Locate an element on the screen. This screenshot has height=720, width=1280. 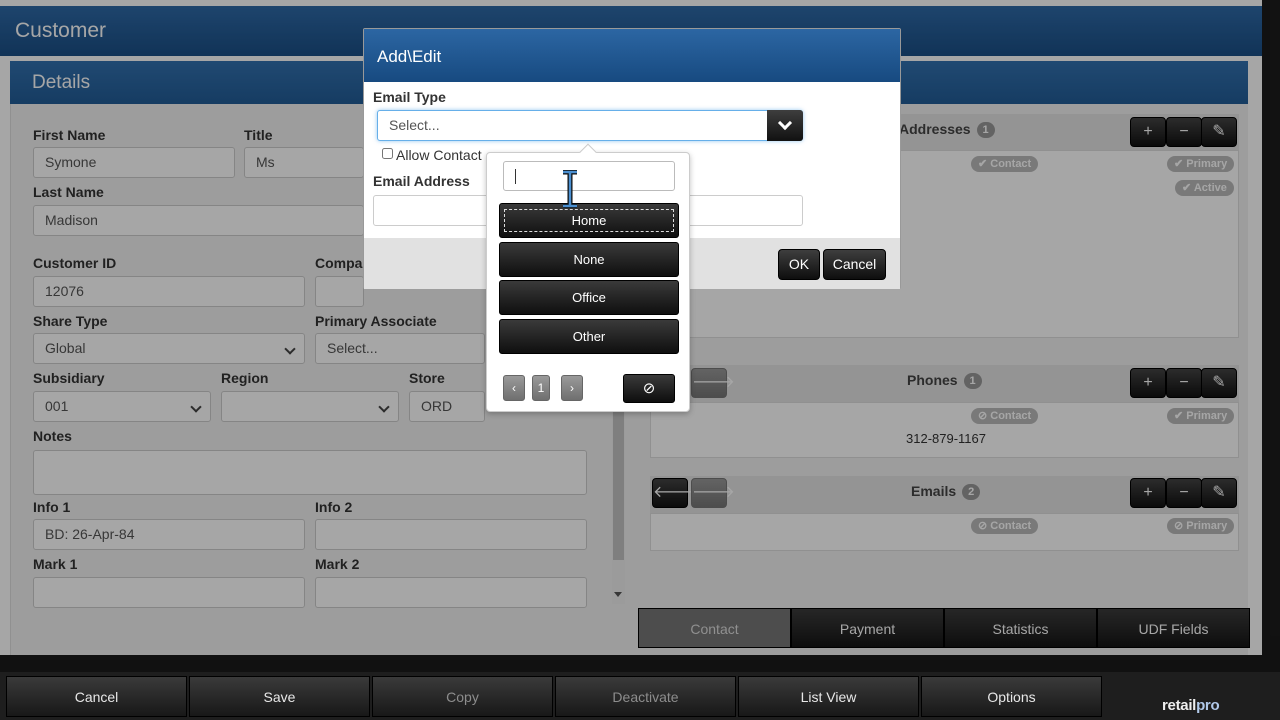
dialog-title: Add\Edit is located at coordinates (409, 56).